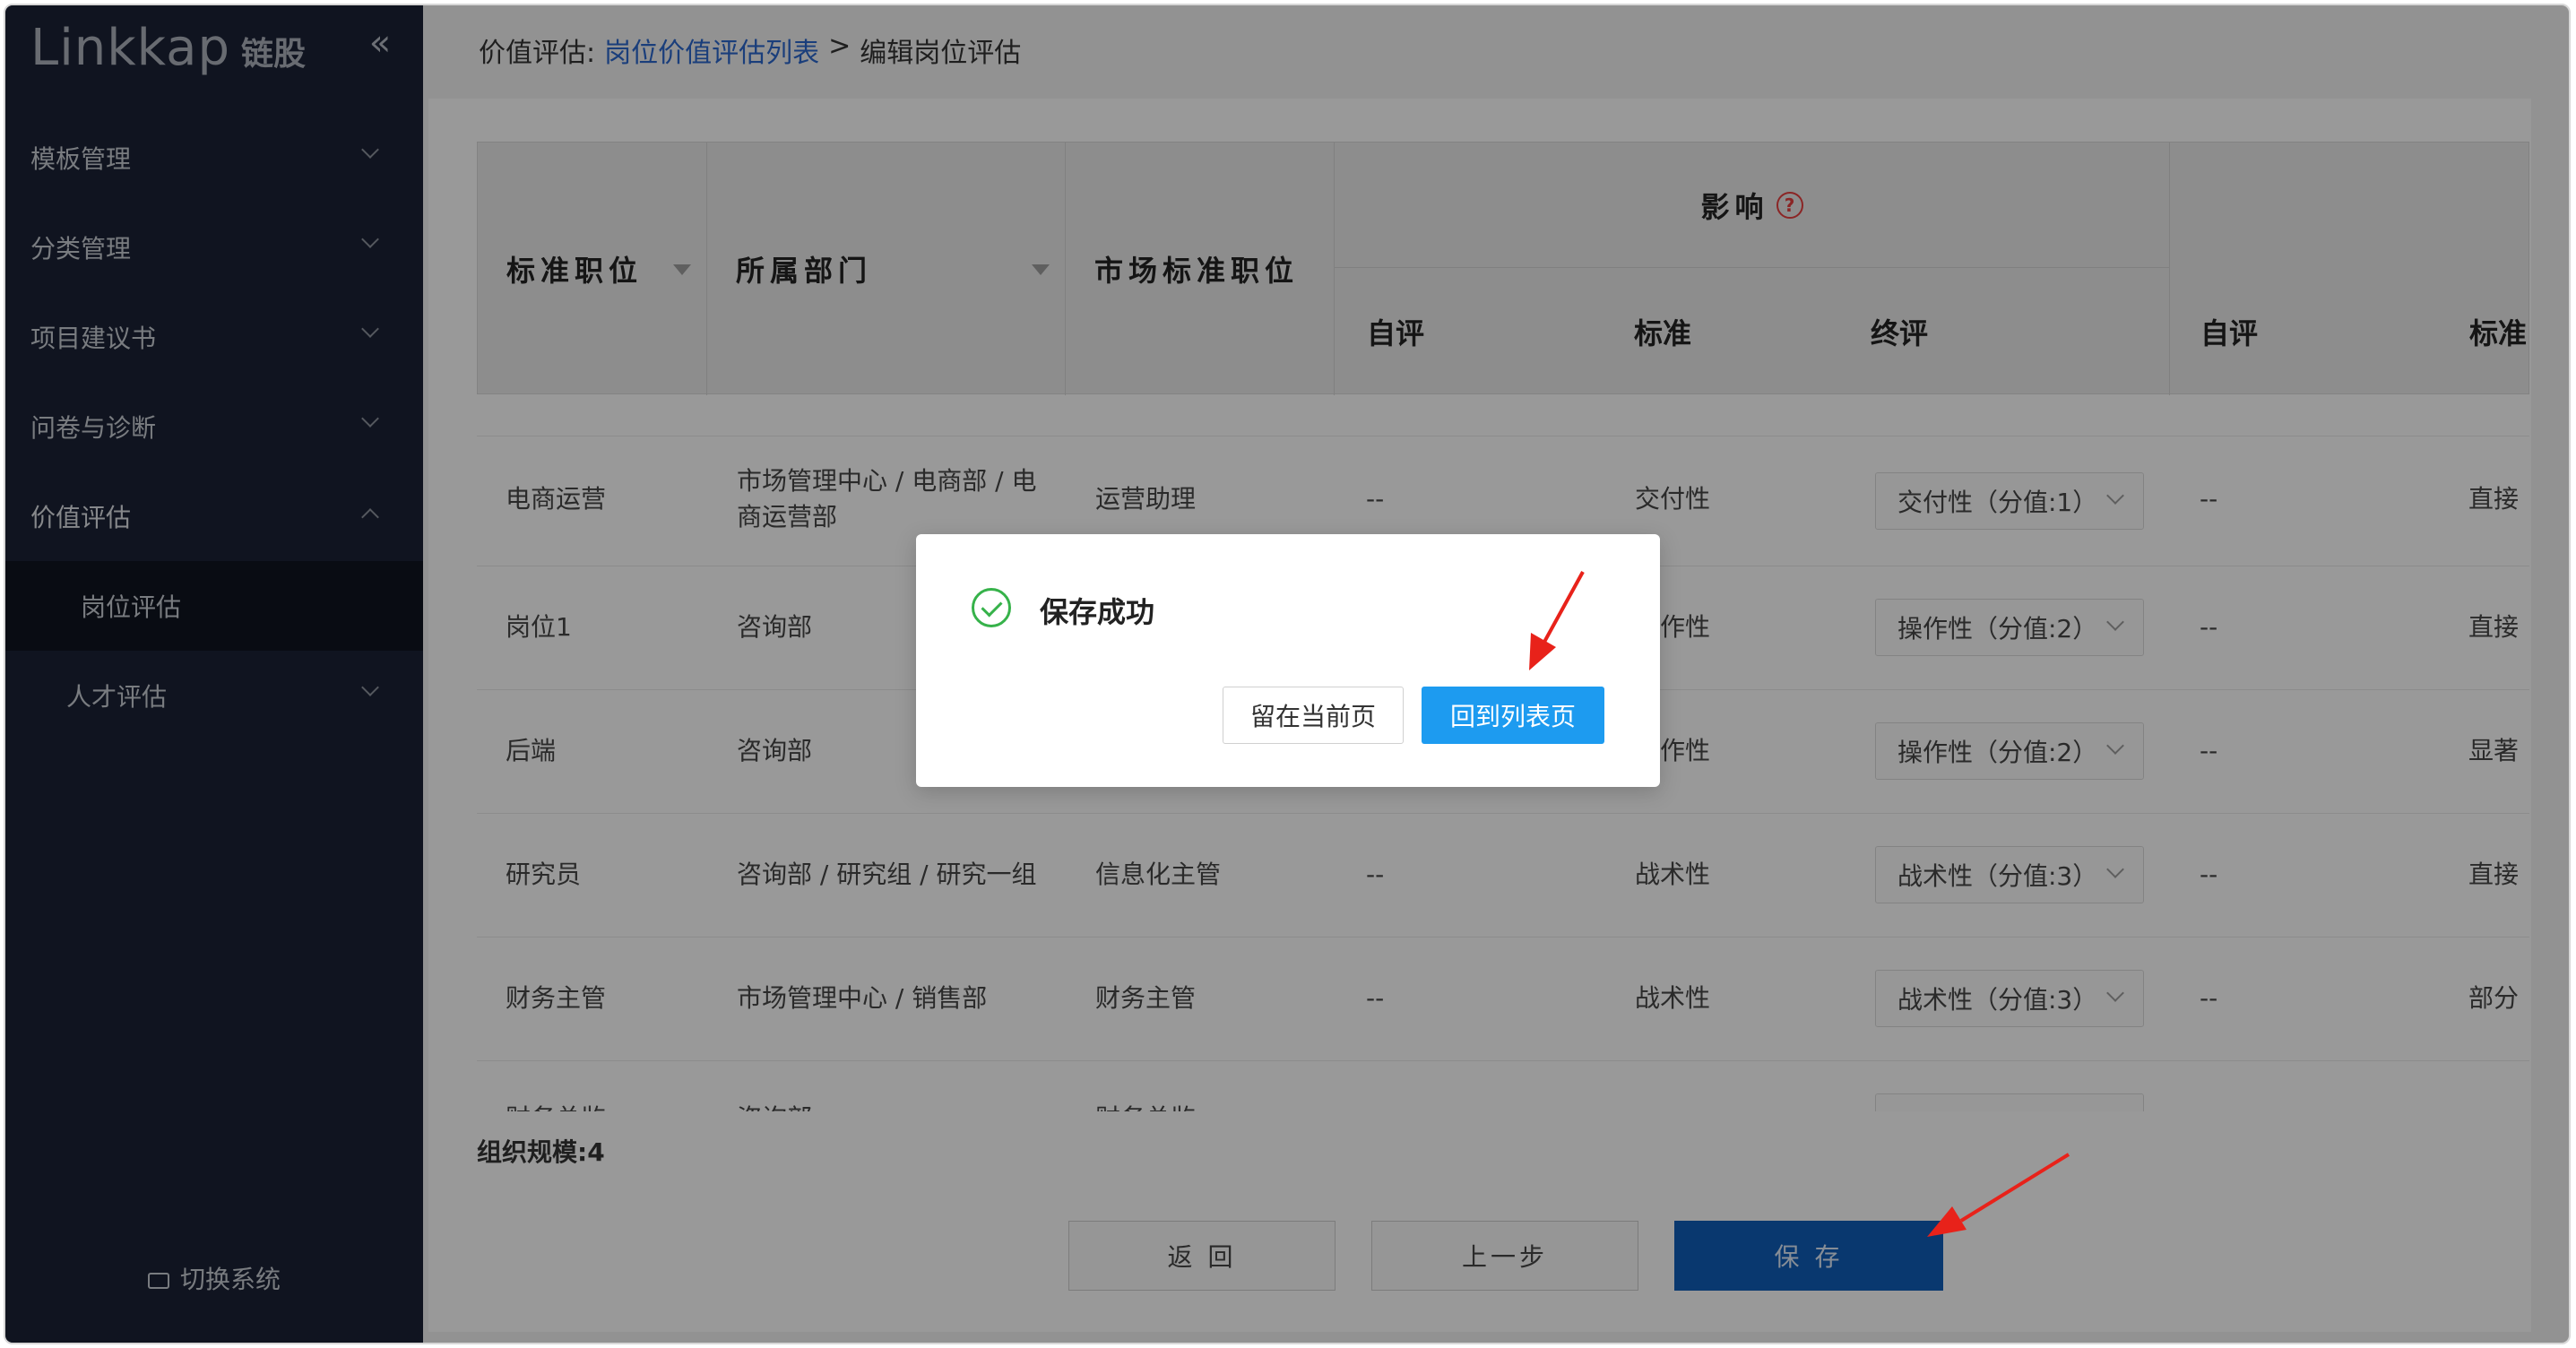 The height and width of the screenshot is (1348, 2576). I want to click on back-to-list-button: 回到列表页, so click(1513, 716).